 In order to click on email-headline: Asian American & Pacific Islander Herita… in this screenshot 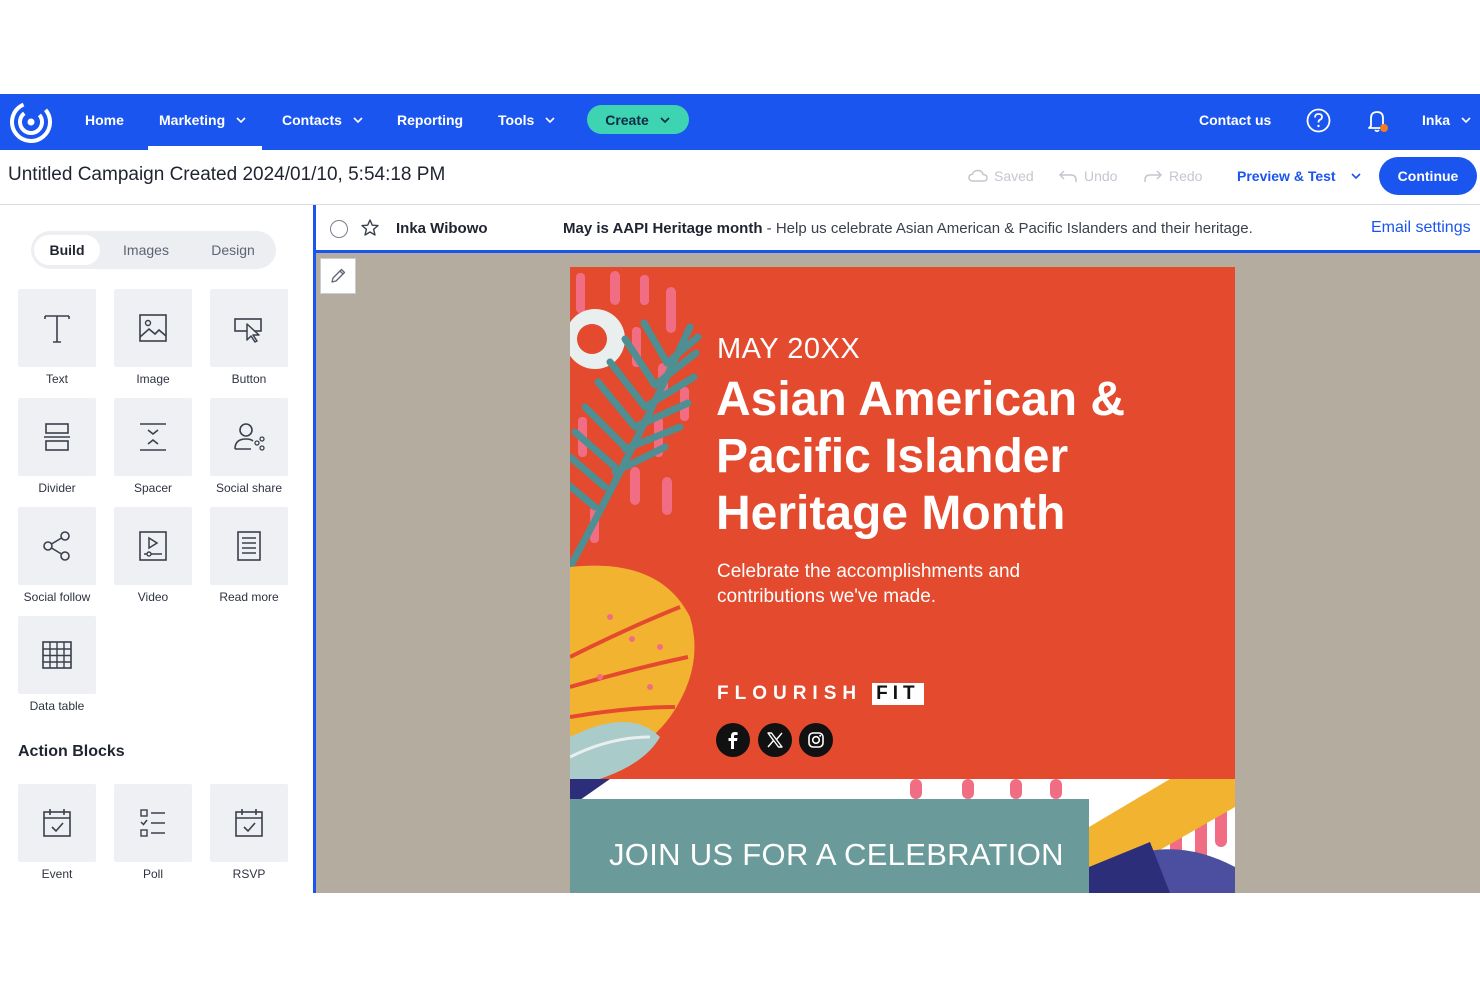, I will do `click(921, 456)`.